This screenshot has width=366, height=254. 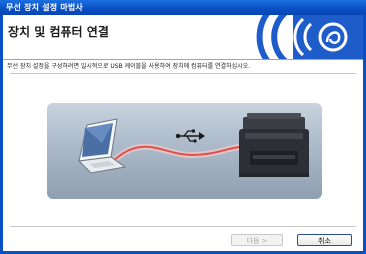 What do you see at coordinates (183, 73) in the screenshot?
I see `description-divider` at bounding box center [183, 73].